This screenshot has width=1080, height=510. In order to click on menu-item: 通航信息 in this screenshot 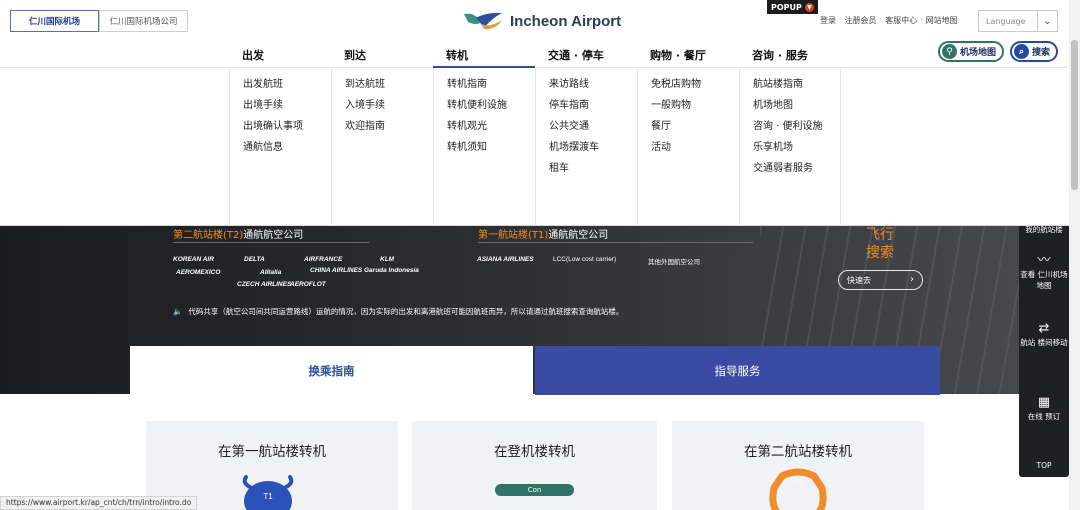, I will do `click(287, 151)`.